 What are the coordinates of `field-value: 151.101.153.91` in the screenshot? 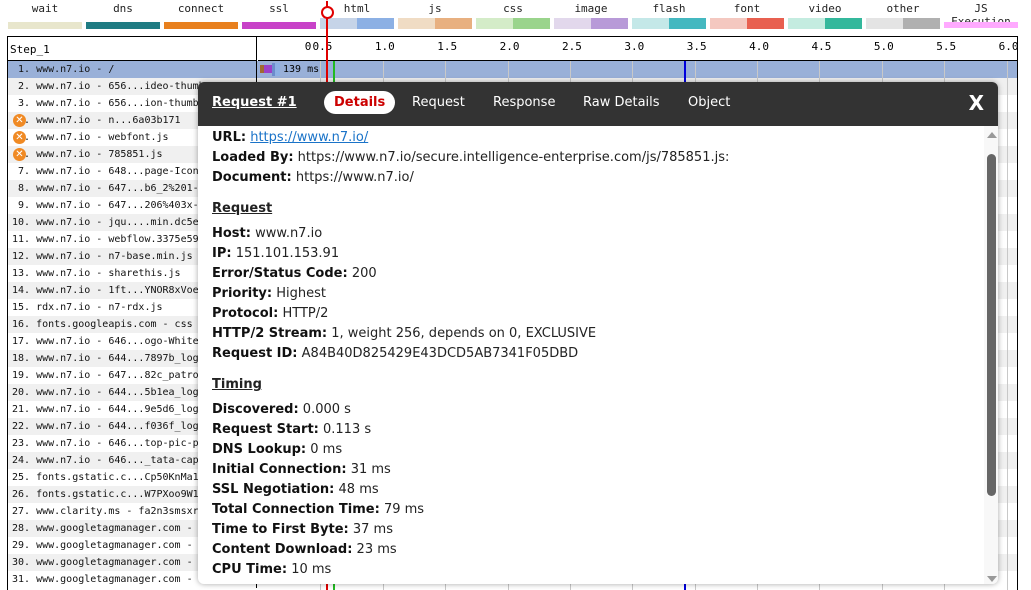 It's located at (287, 253).